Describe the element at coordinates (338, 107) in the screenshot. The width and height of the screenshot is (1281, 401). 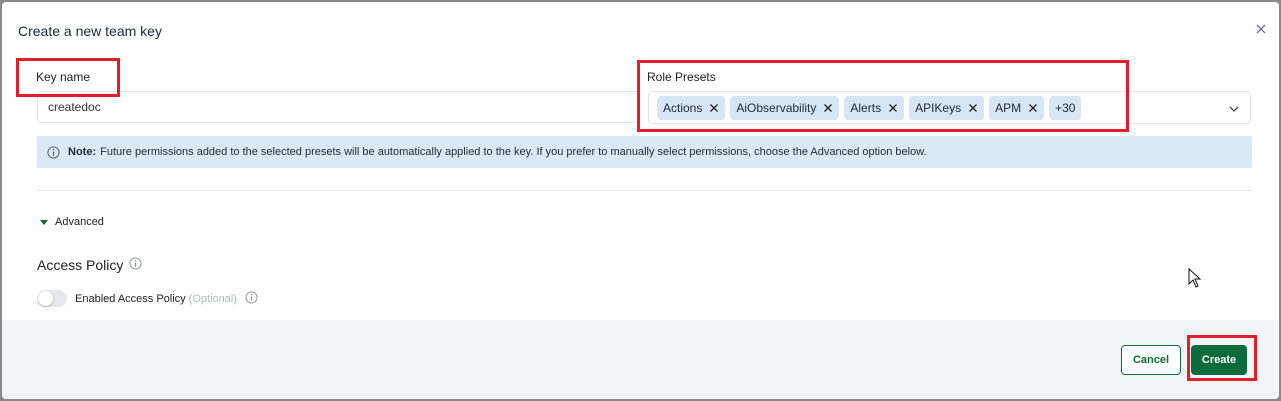
I see `key-name-input: createdoc` at that location.